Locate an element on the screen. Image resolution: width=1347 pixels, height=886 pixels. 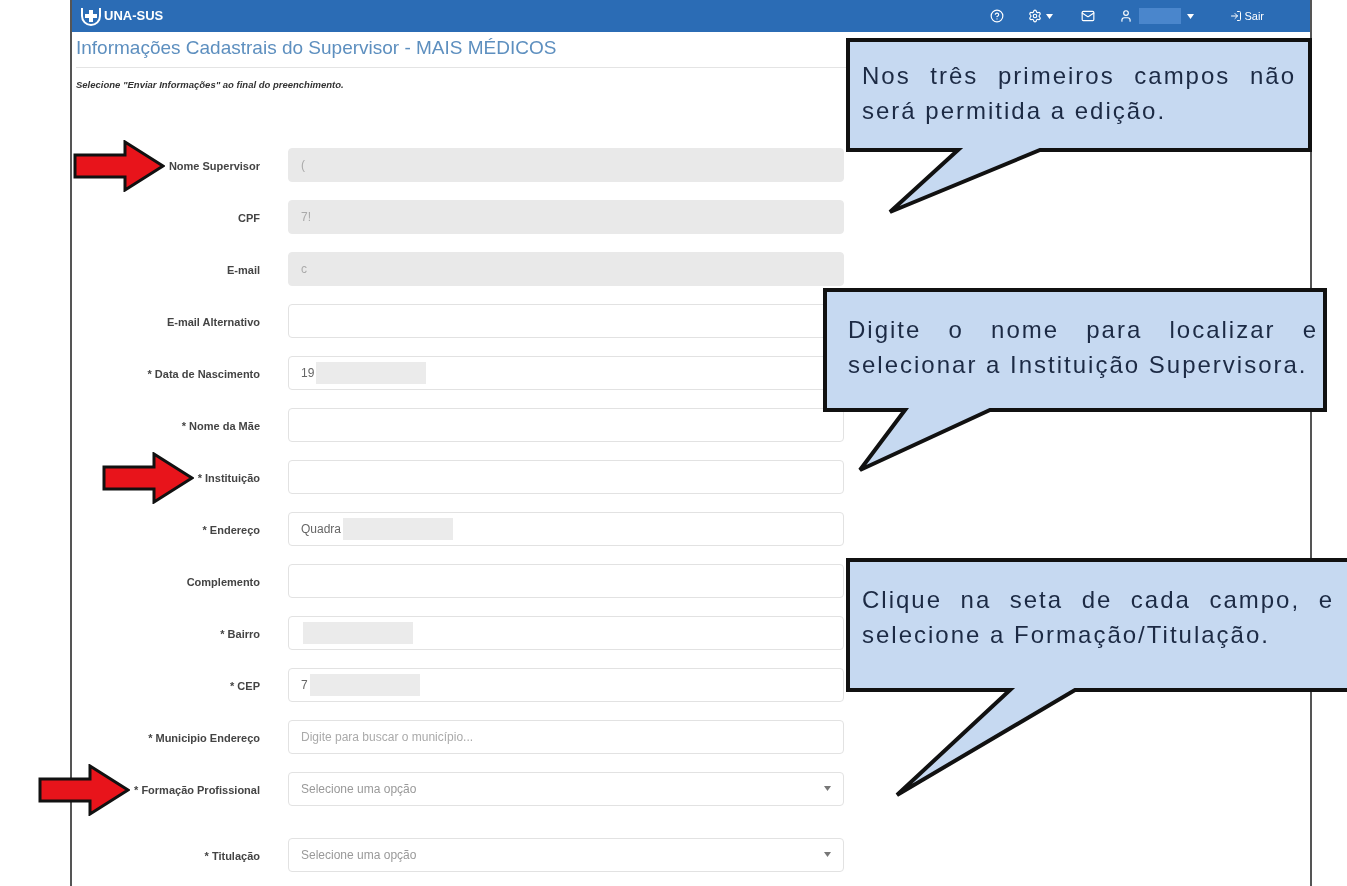
user-icon is located at coordinates (1126, 16).